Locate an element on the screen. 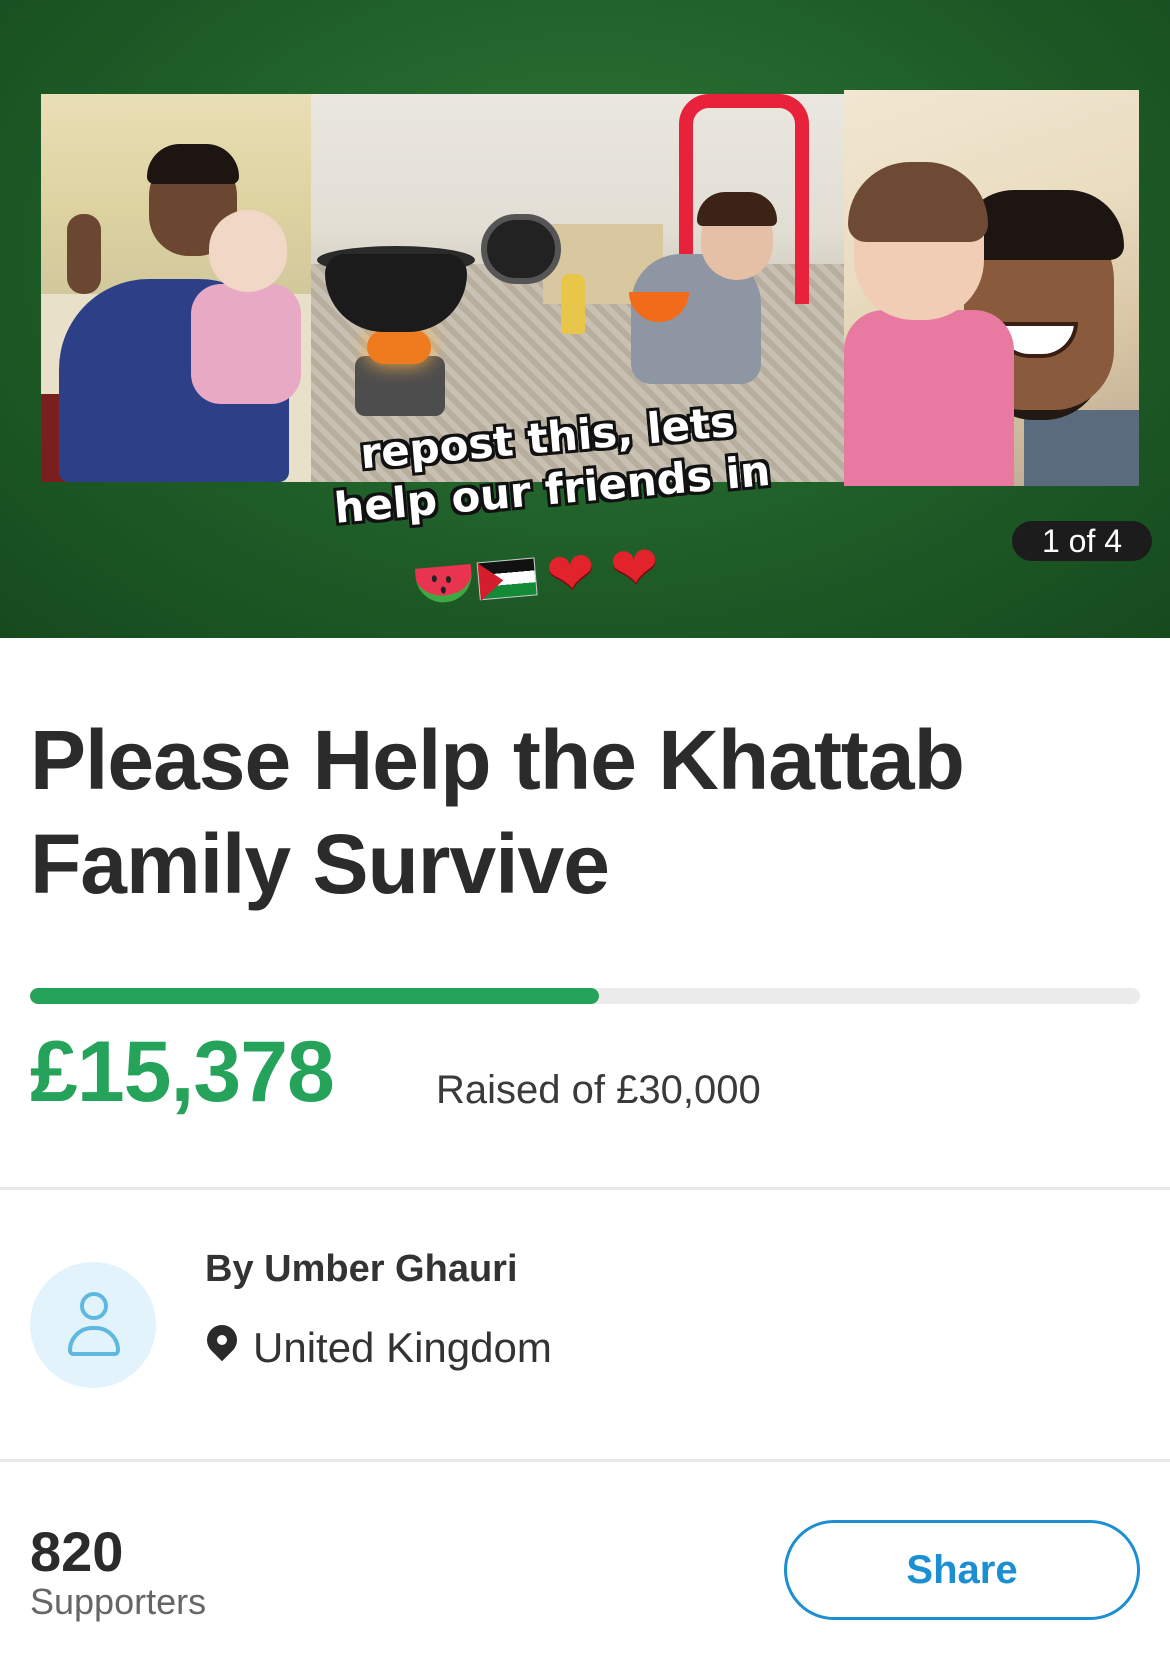  gallery-photo-girl-kissing-man is located at coordinates (991, 288).